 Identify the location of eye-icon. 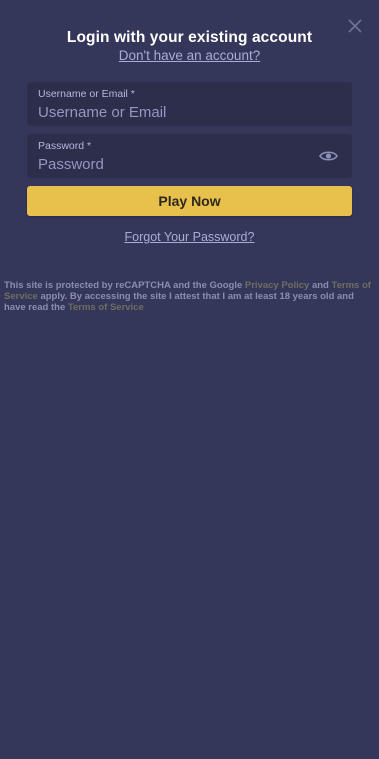
(328, 156).